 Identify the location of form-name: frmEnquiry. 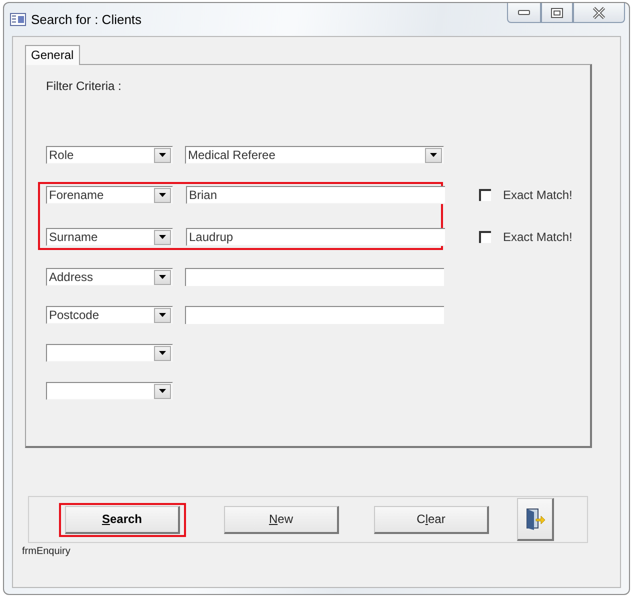
(46, 551).